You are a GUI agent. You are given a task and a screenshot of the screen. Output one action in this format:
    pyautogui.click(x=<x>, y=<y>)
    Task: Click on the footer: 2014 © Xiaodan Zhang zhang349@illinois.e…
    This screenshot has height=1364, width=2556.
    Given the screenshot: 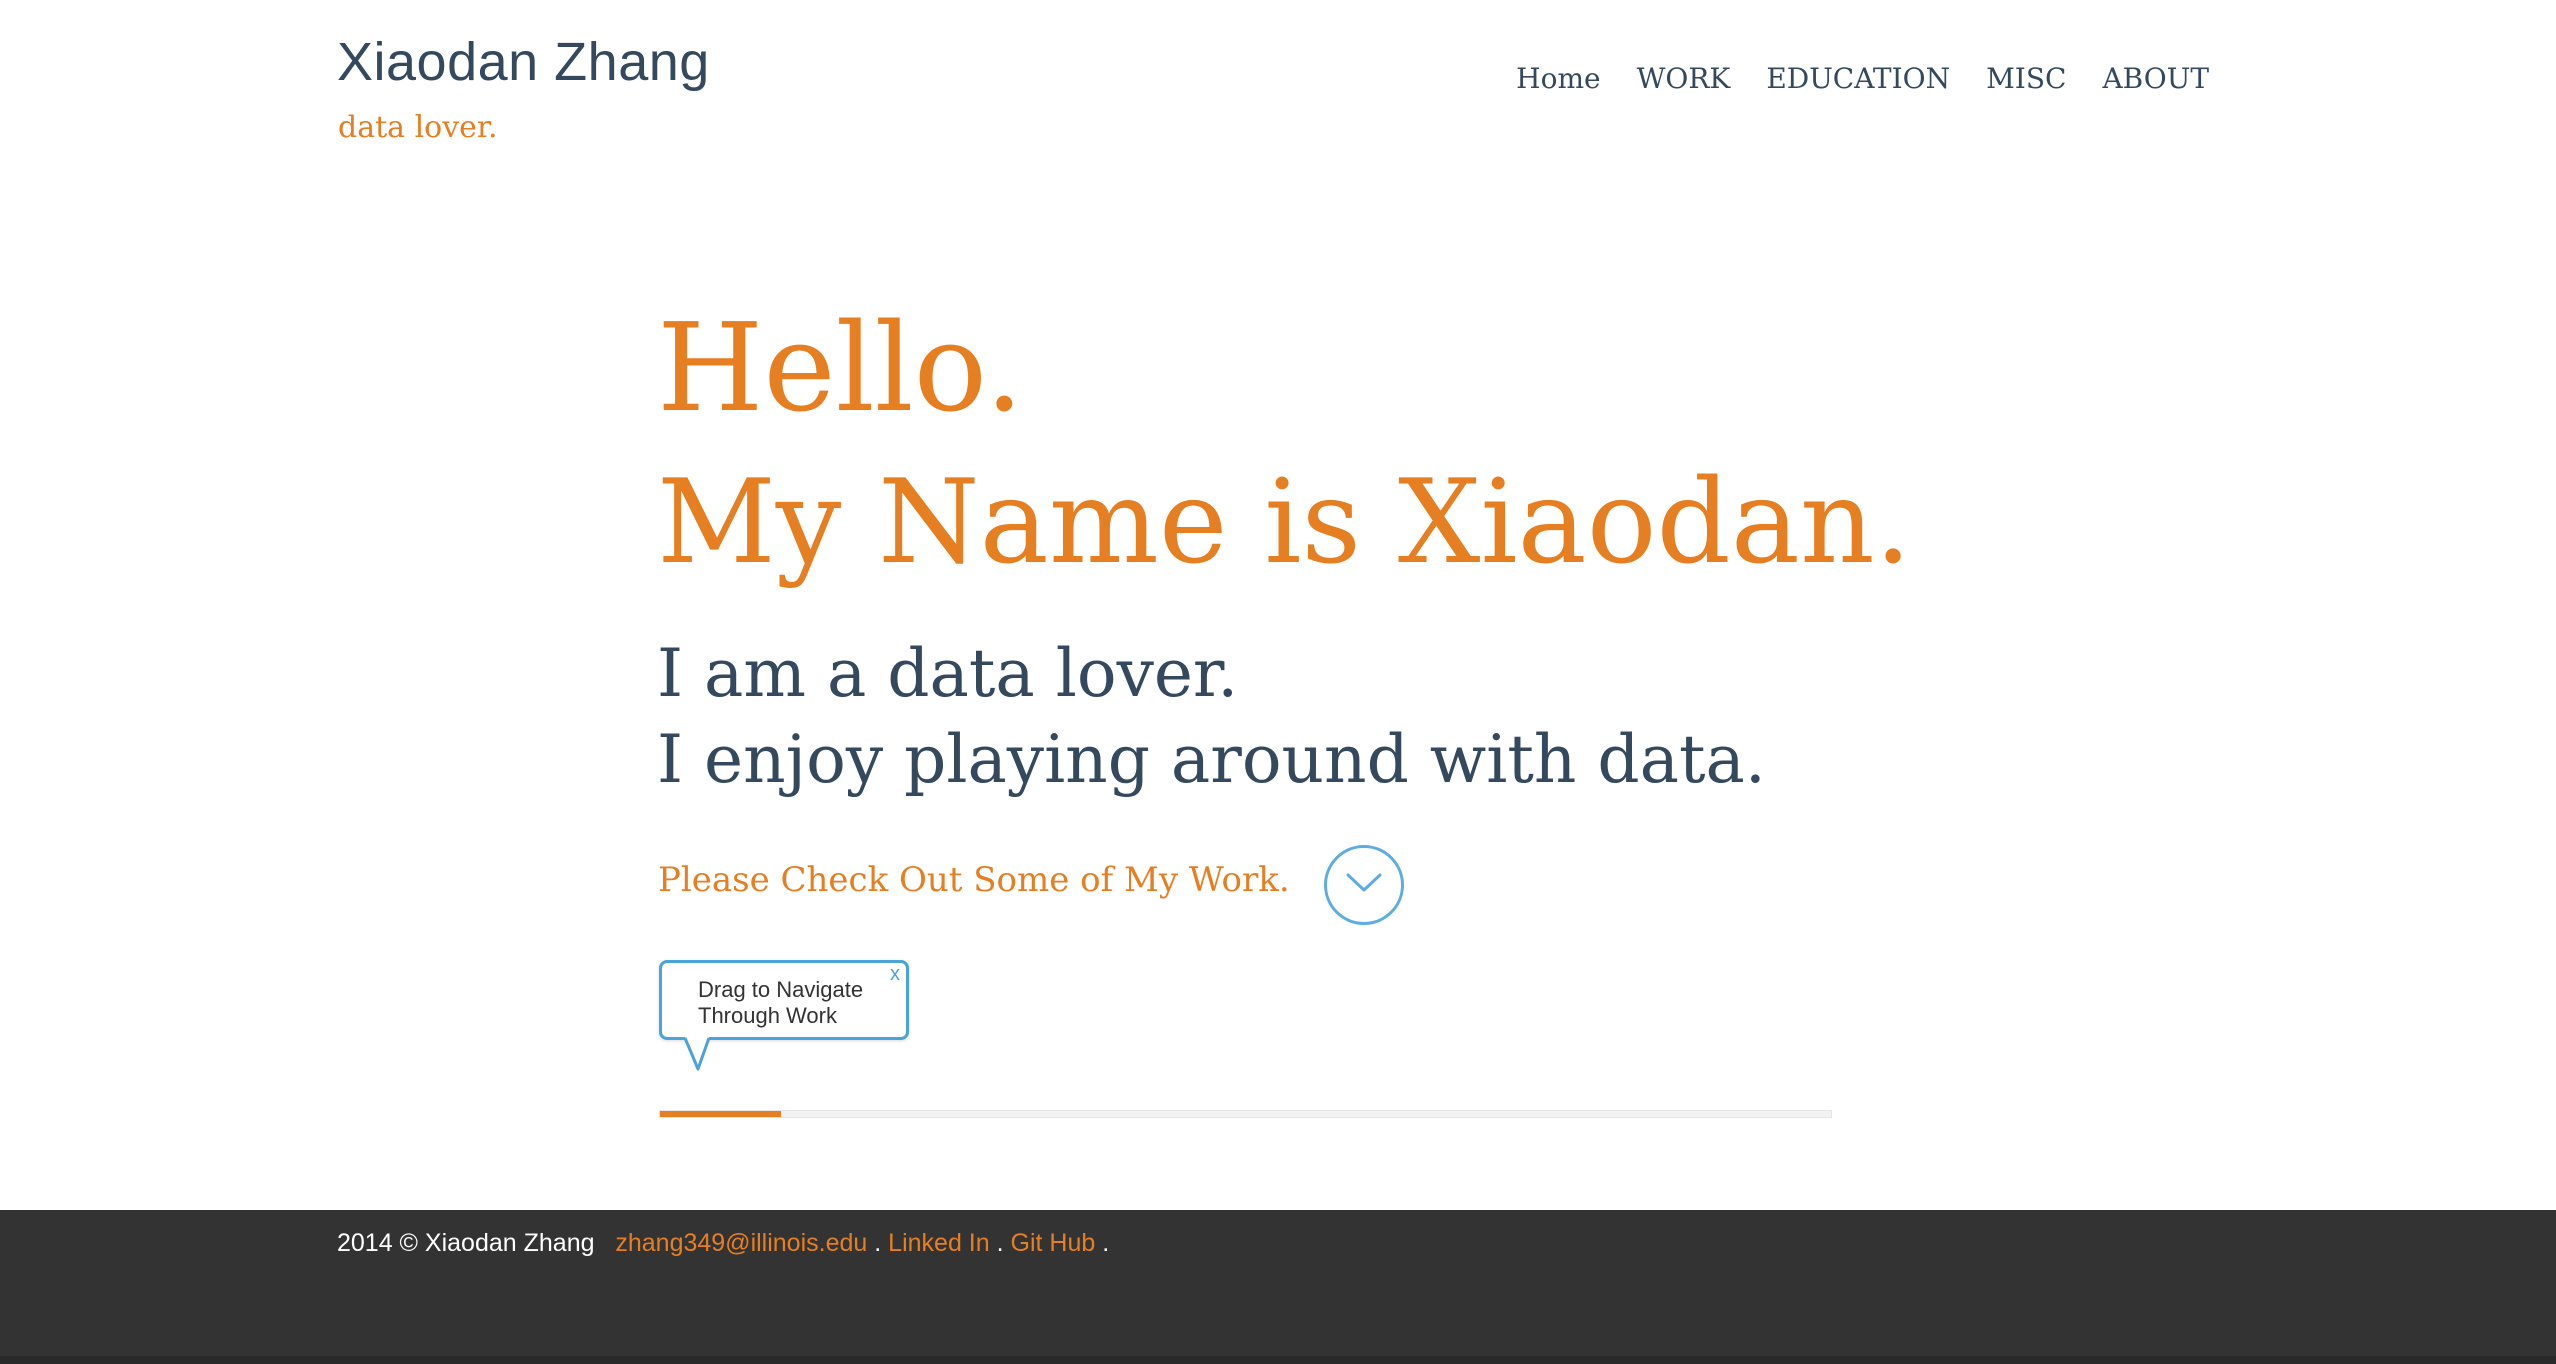 What is the action you would take?
    pyautogui.click(x=1278, y=1287)
    